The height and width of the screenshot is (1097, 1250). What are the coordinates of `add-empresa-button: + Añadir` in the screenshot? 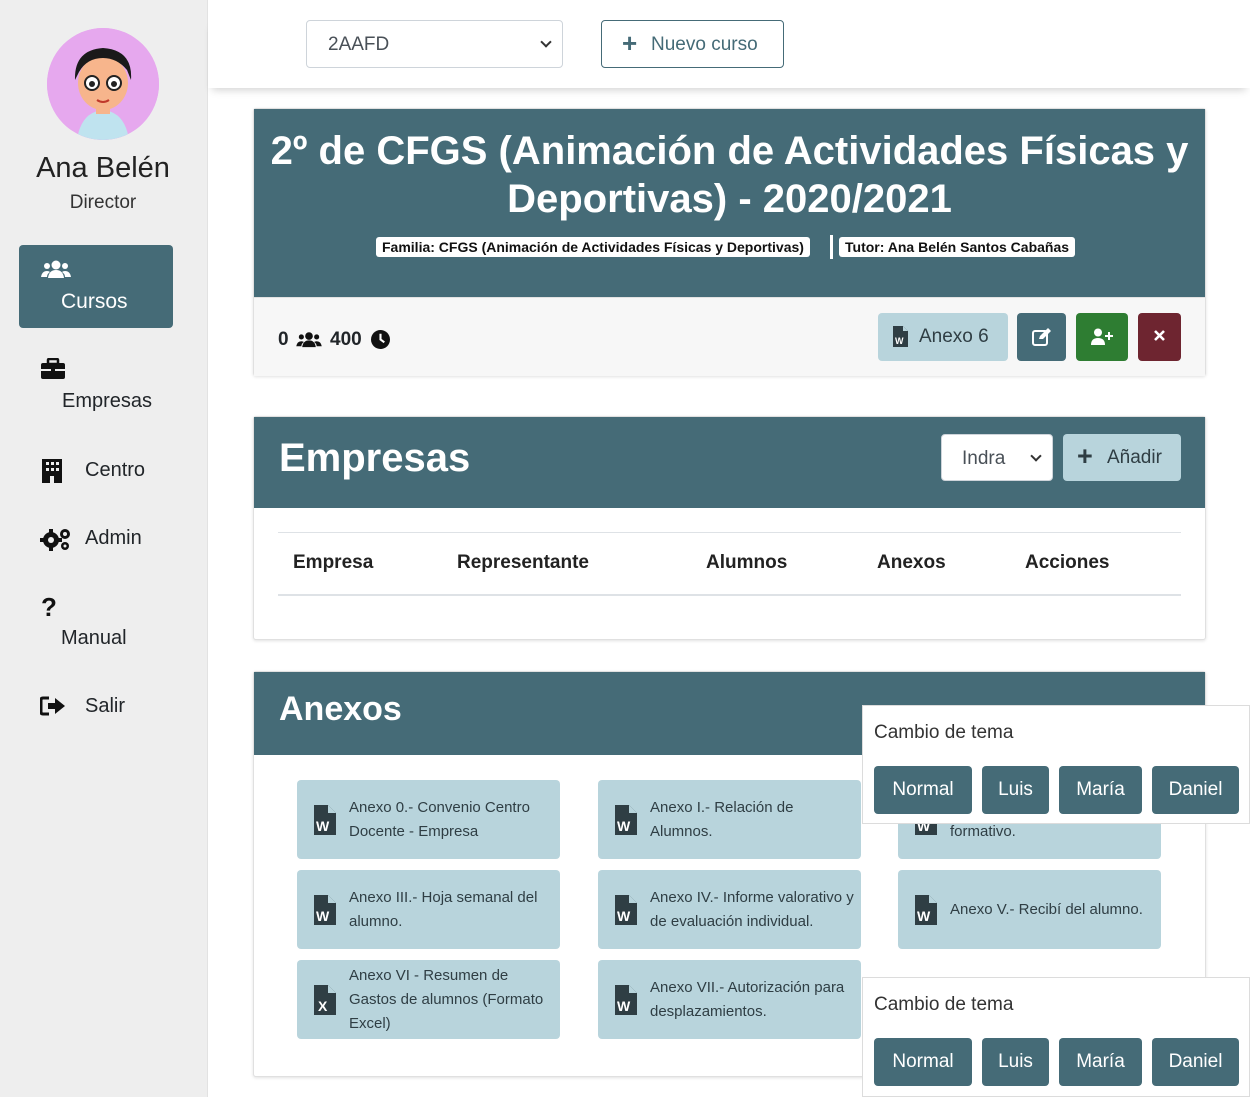 It's located at (1122, 457).